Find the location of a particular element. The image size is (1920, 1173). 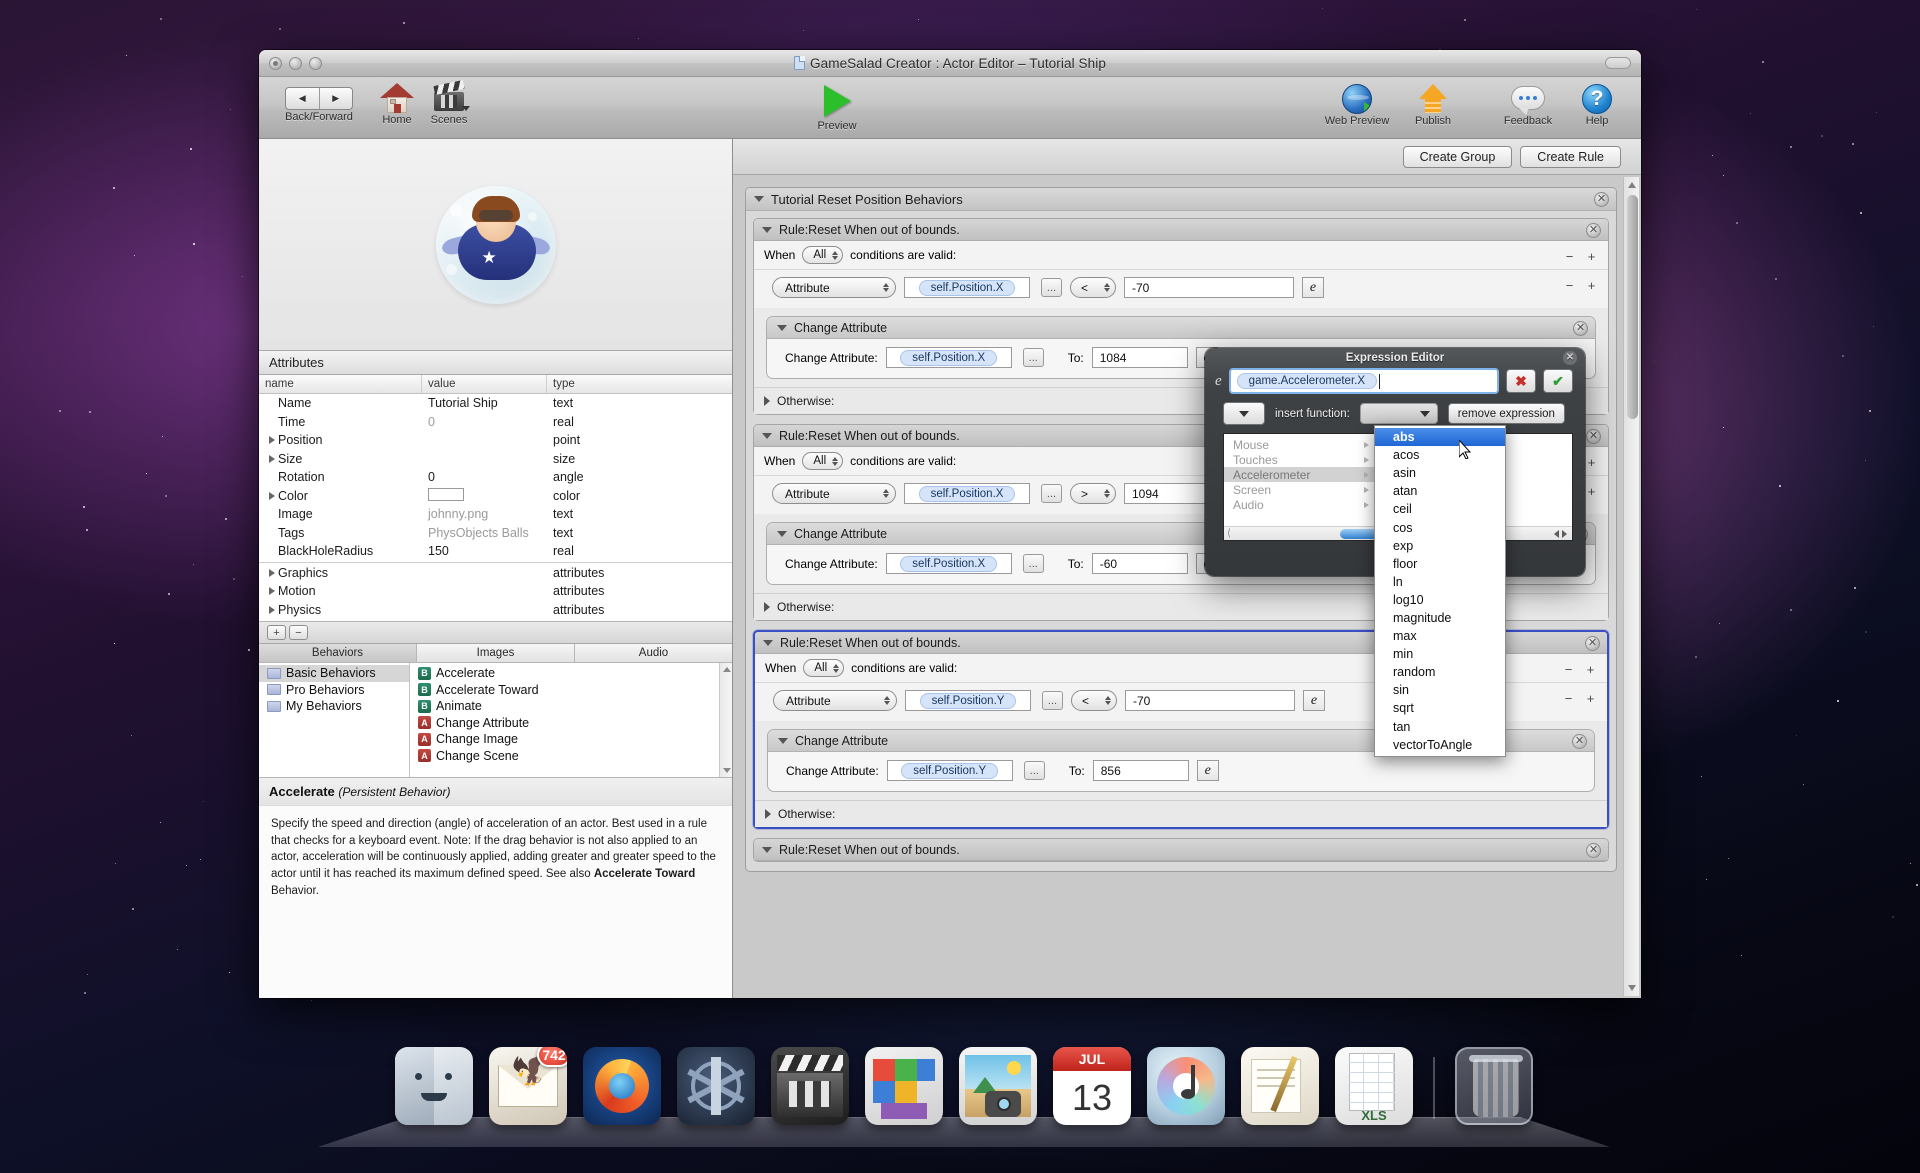

tab-images: Images is located at coordinates (496, 653).